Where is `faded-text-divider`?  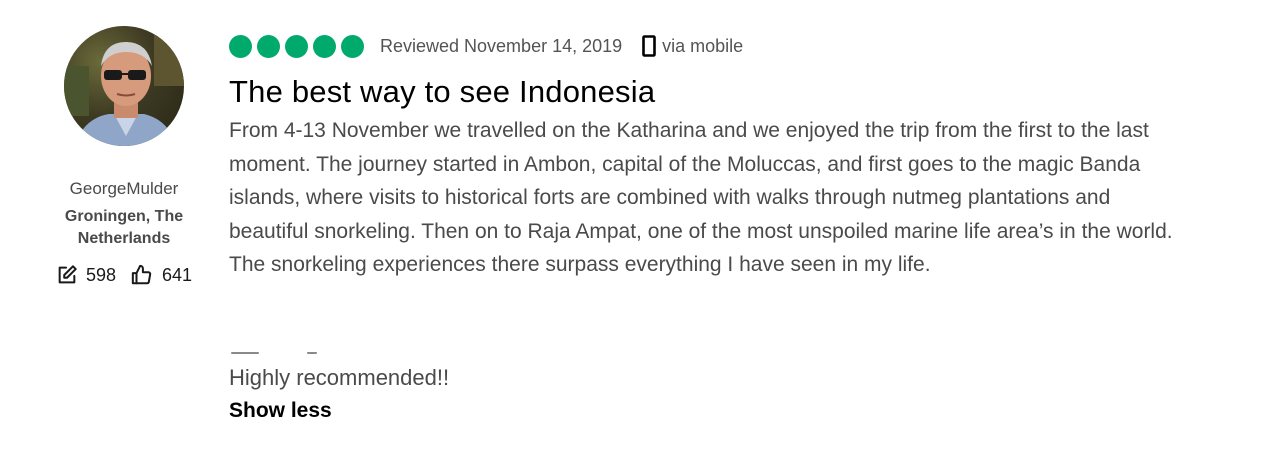
faded-text-divider is located at coordinates (279, 355).